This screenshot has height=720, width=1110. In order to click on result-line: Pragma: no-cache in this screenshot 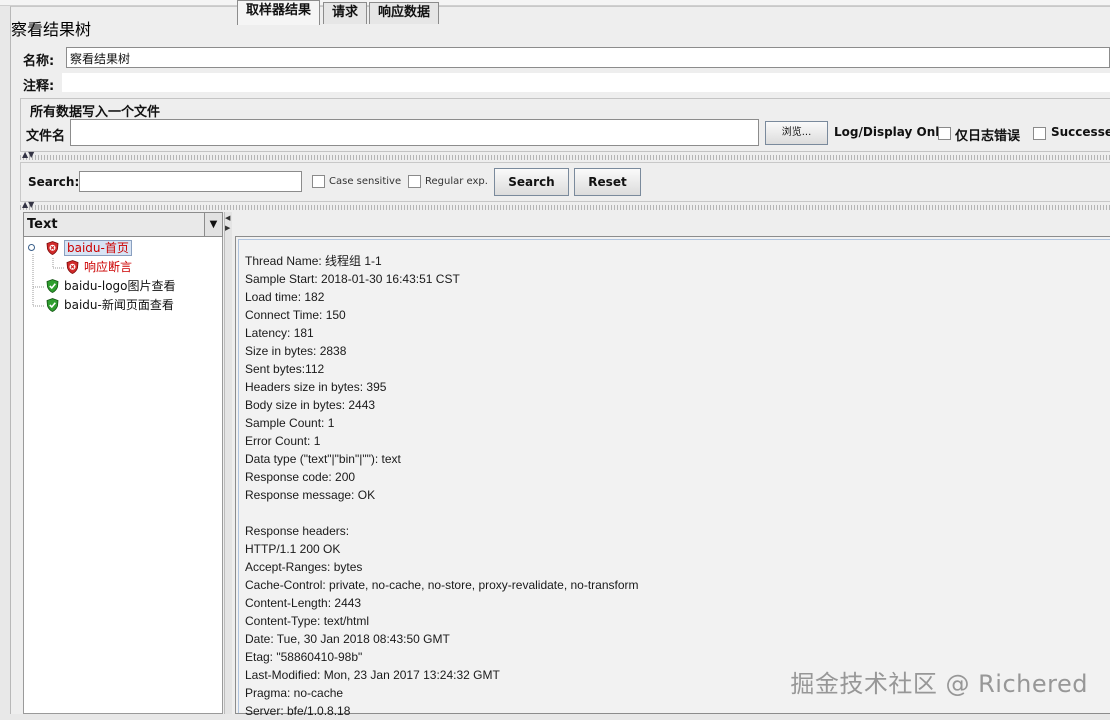, I will do `click(294, 693)`.